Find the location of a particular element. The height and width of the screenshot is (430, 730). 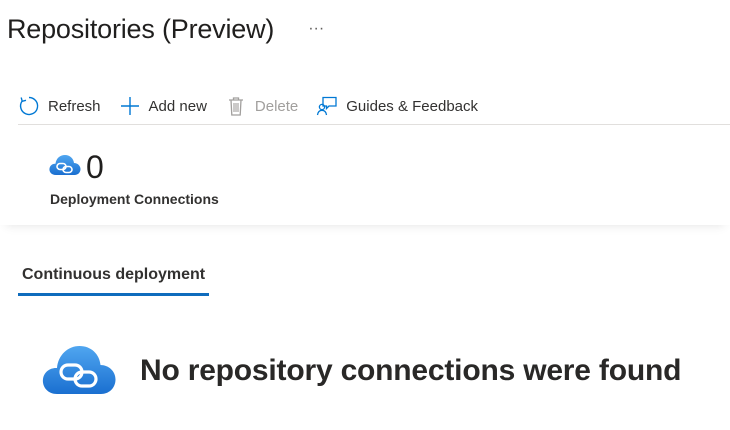

empty-state: No repository connections were found is located at coordinates (360, 370).